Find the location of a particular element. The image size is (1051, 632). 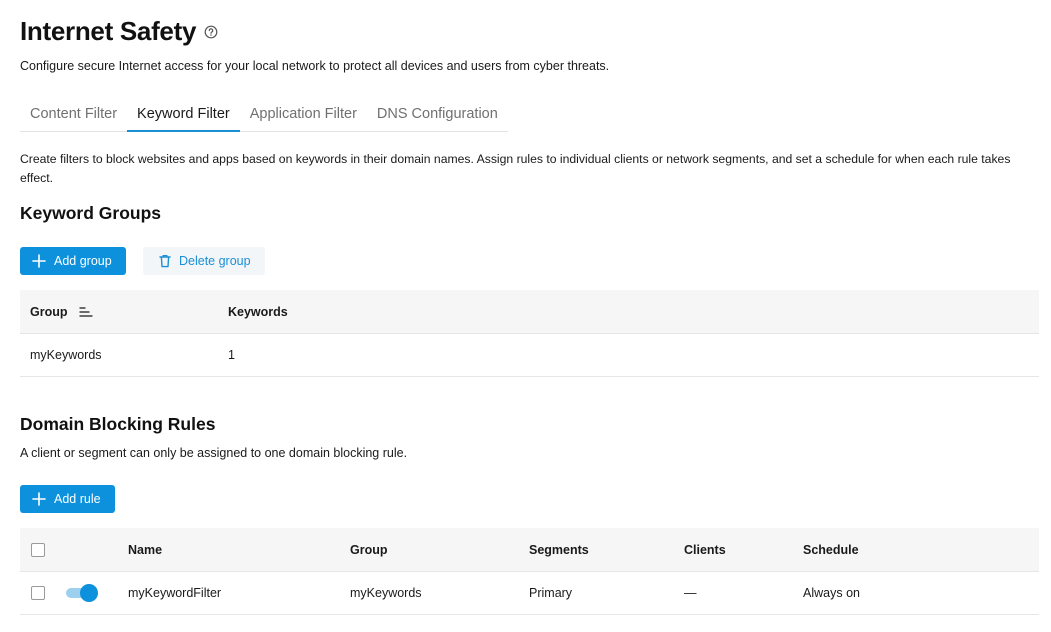

table-header: Group Keywords is located at coordinates (529, 312).